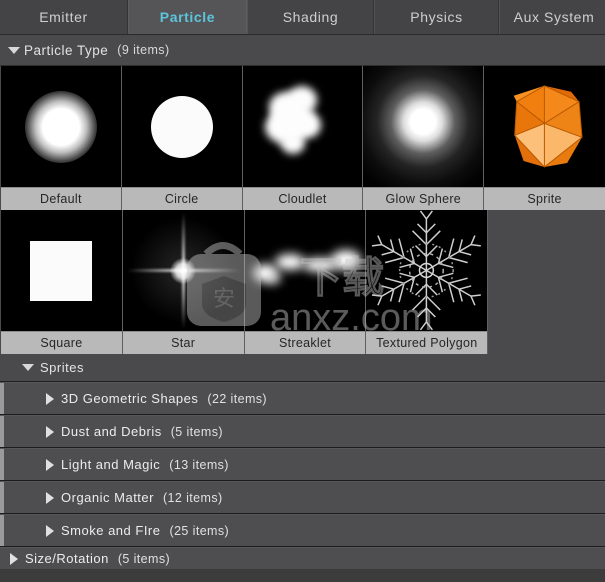  What do you see at coordinates (199, 464) in the screenshot?
I see `list-item-count: (13 items)` at bounding box center [199, 464].